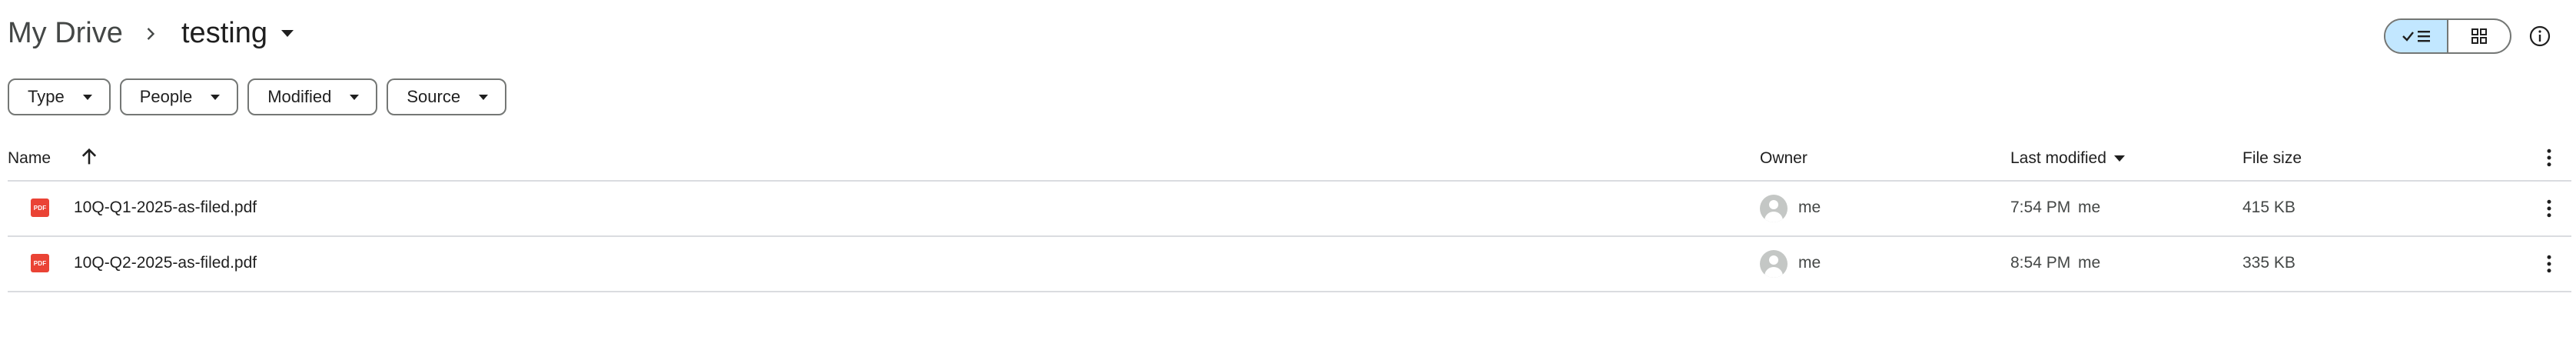 The height and width of the screenshot is (347, 2576). What do you see at coordinates (1784, 158) in the screenshot?
I see `column-header-owner: Owner` at bounding box center [1784, 158].